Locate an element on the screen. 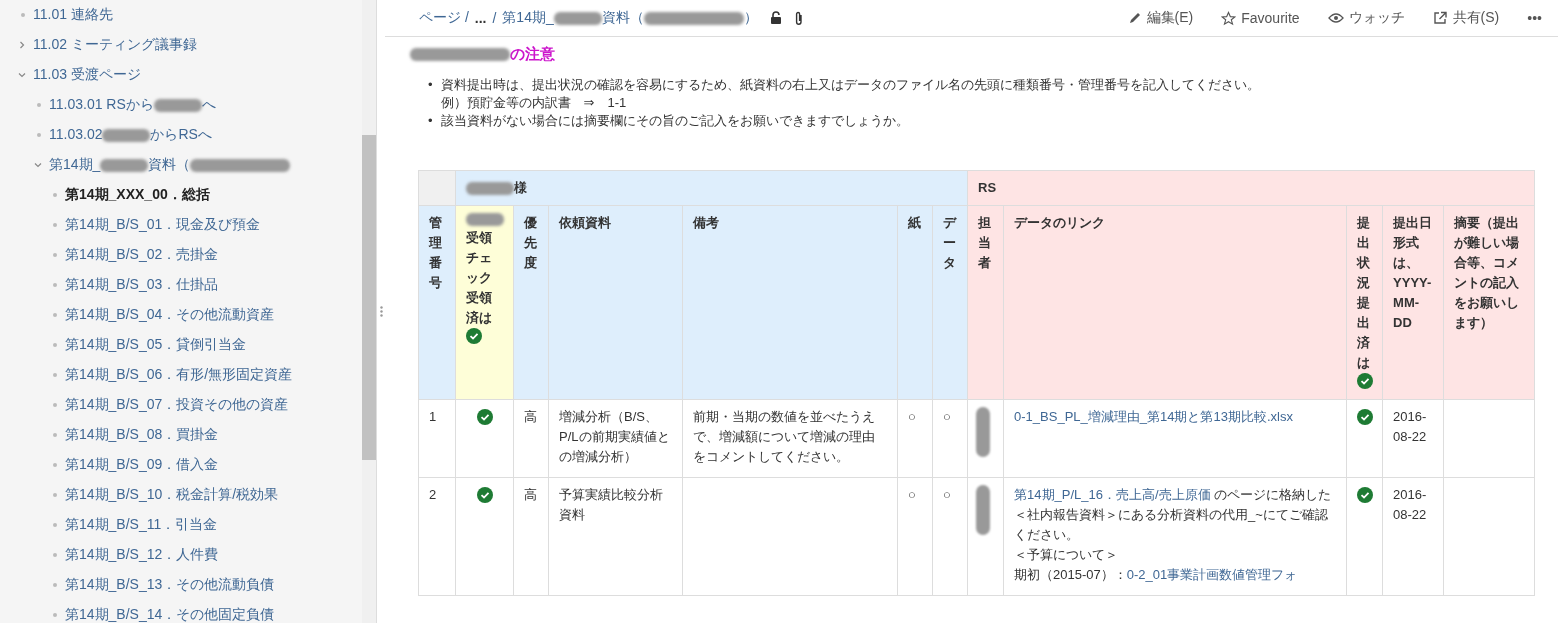  share-icon is located at coordinates (1440, 18).